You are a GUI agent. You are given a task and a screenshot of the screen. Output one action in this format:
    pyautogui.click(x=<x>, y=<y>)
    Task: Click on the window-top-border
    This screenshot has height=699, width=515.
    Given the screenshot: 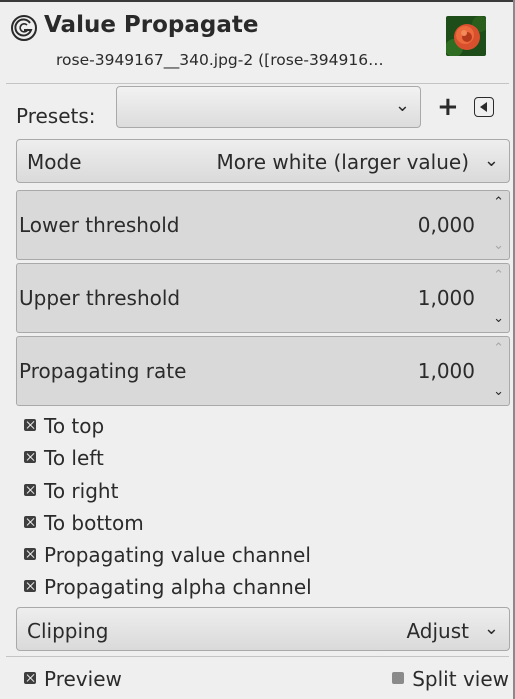 What is the action you would take?
    pyautogui.click(x=257, y=1)
    